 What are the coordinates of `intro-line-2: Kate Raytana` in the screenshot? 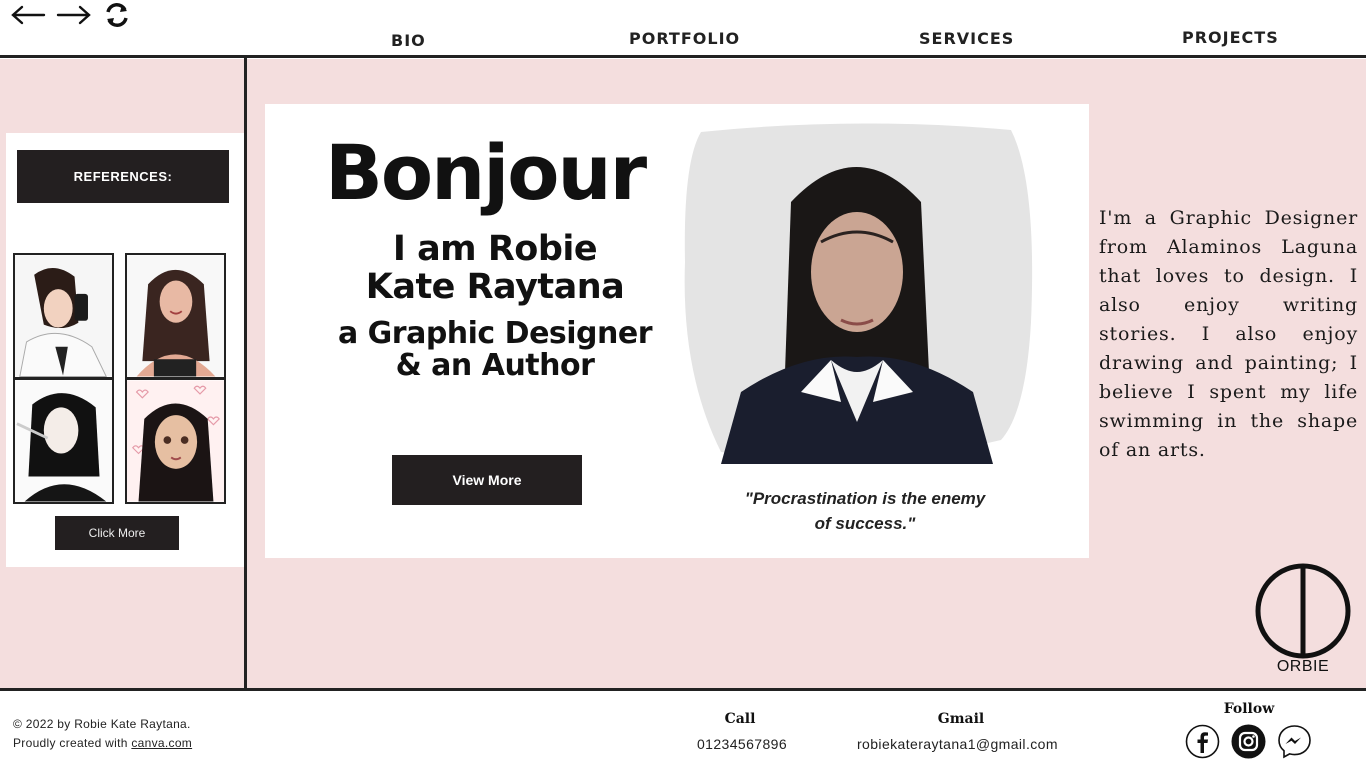 It's located at (495, 287).